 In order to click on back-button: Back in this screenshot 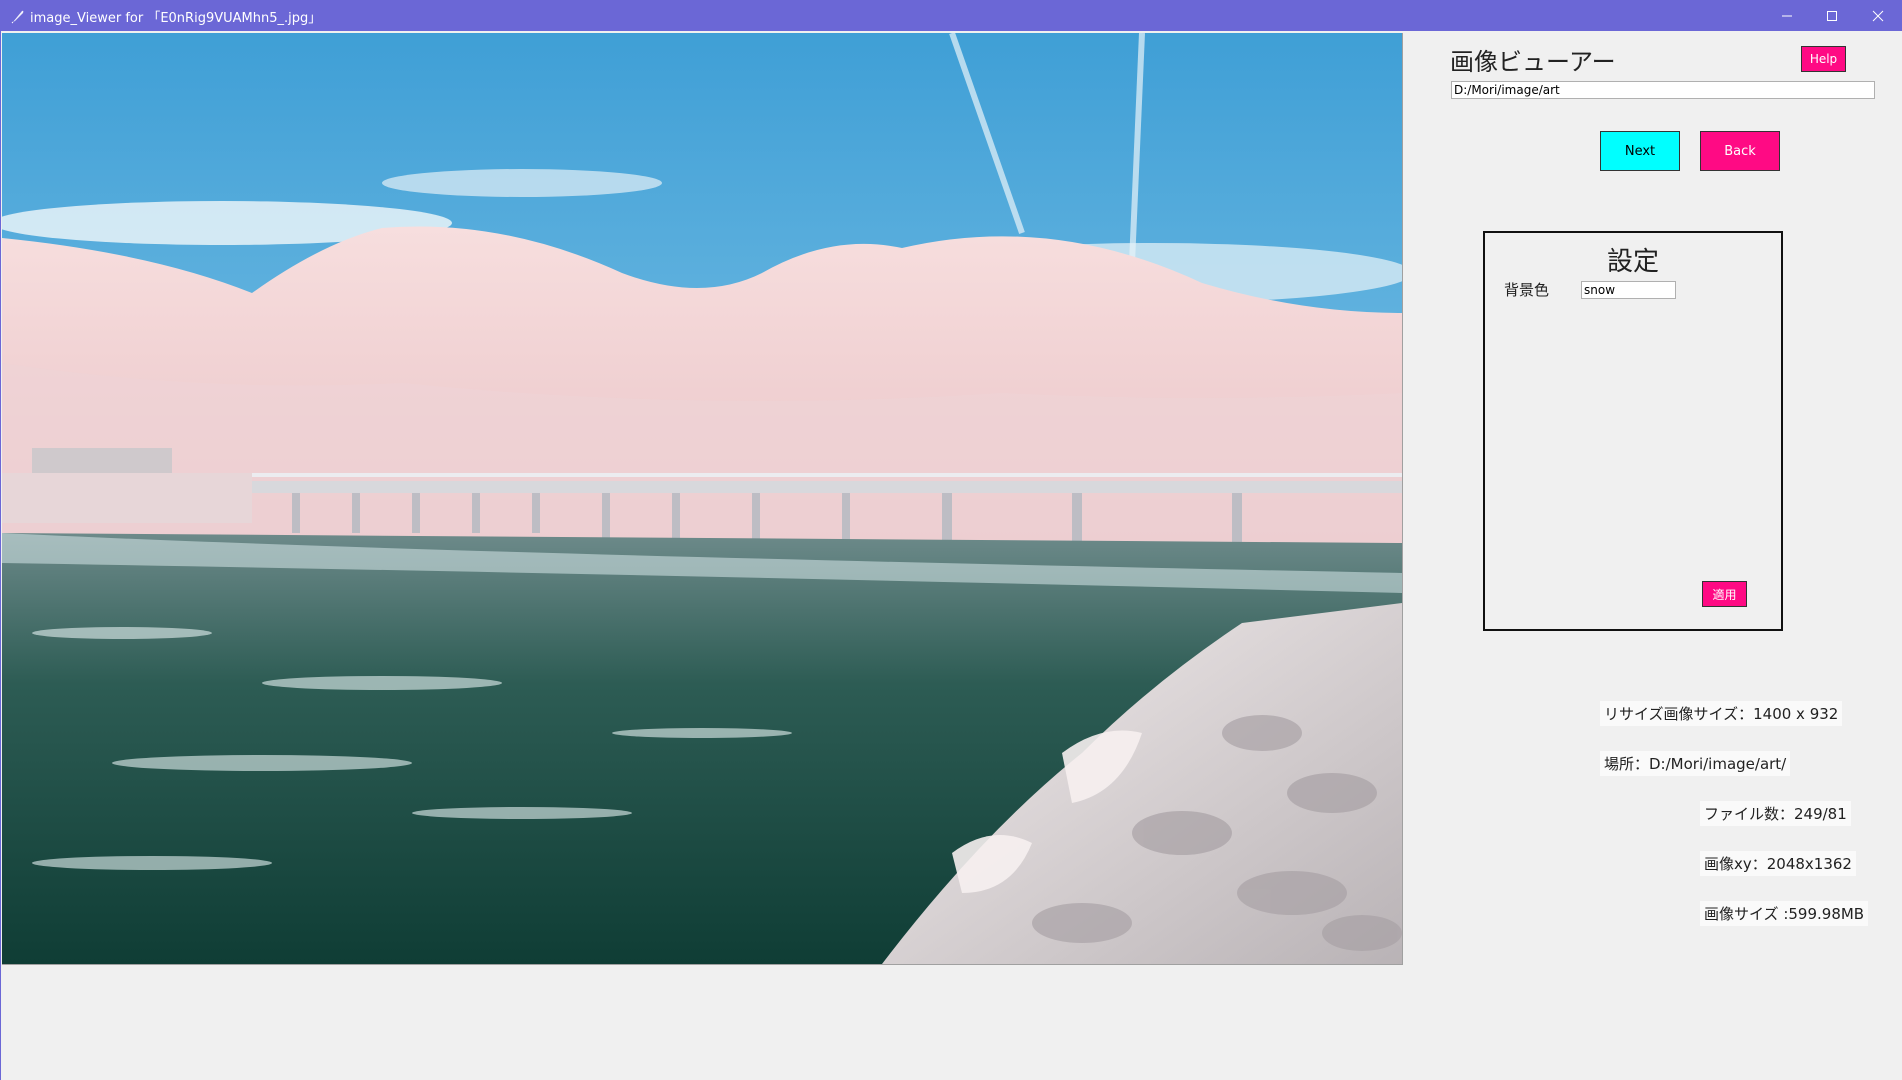, I will do `click(1740, 151)`.